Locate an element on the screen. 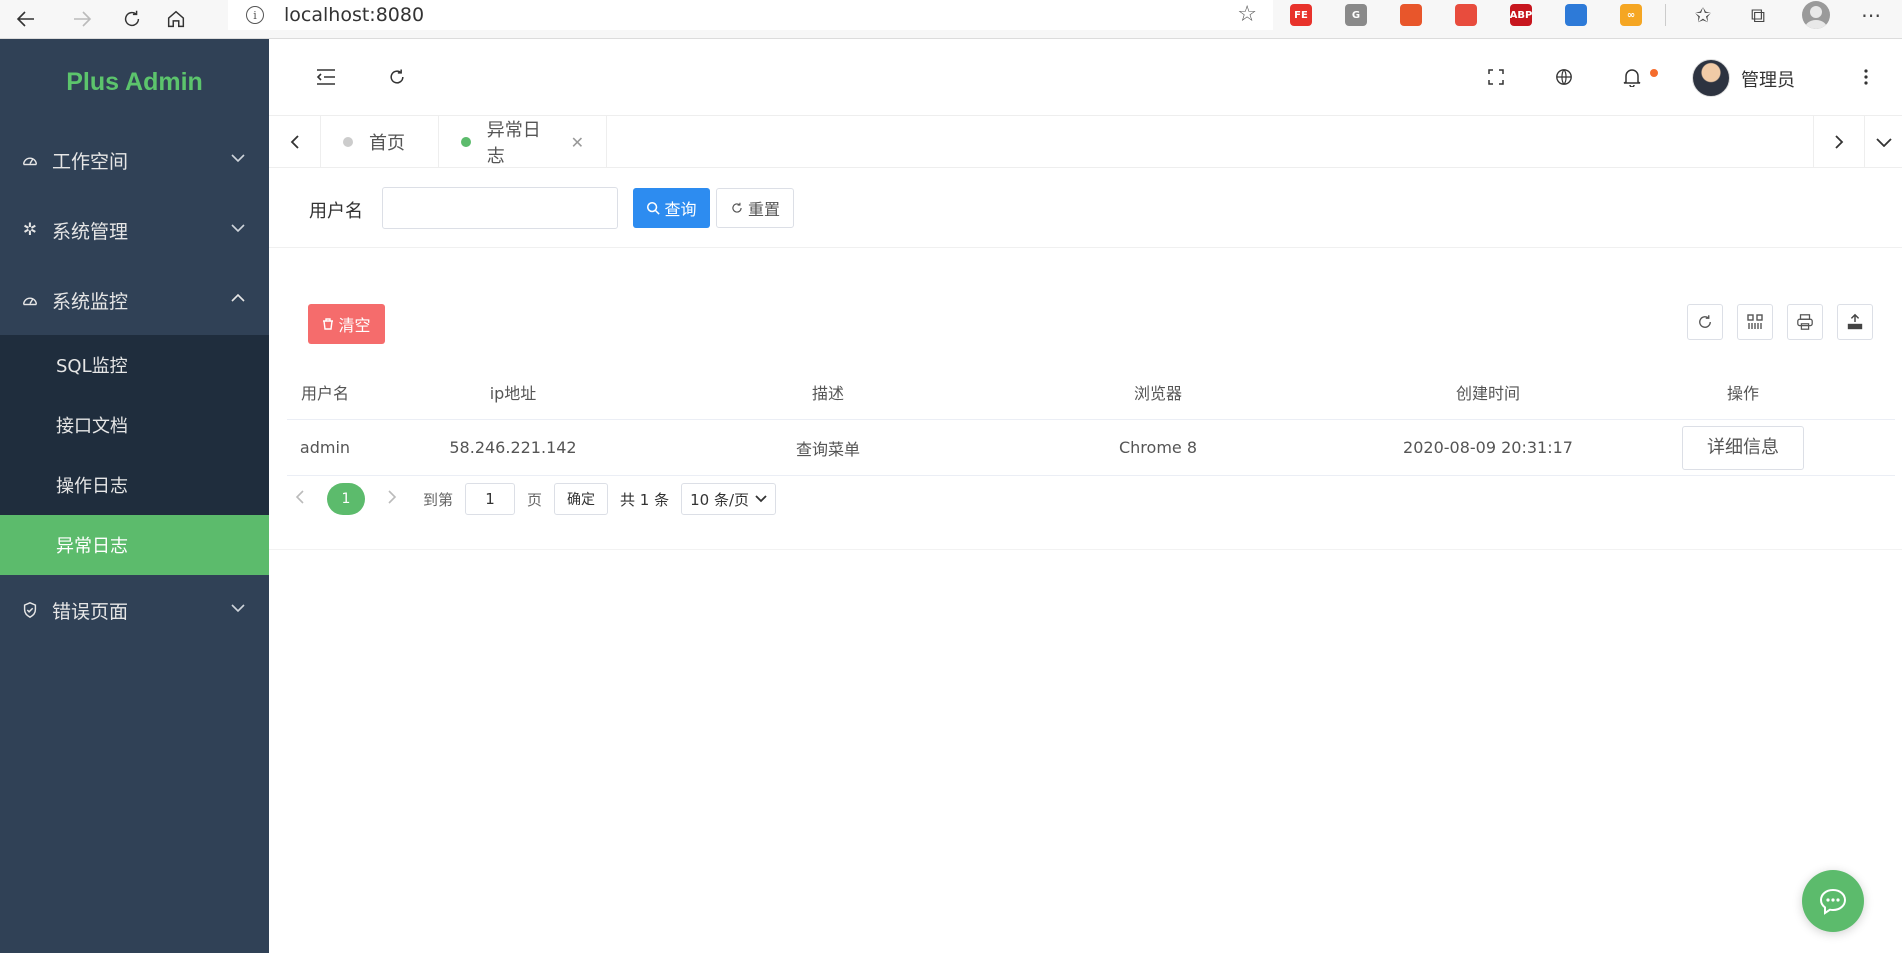 This screenshot has width=1902, height=953. home-icon is located at coordinates (176, 19).